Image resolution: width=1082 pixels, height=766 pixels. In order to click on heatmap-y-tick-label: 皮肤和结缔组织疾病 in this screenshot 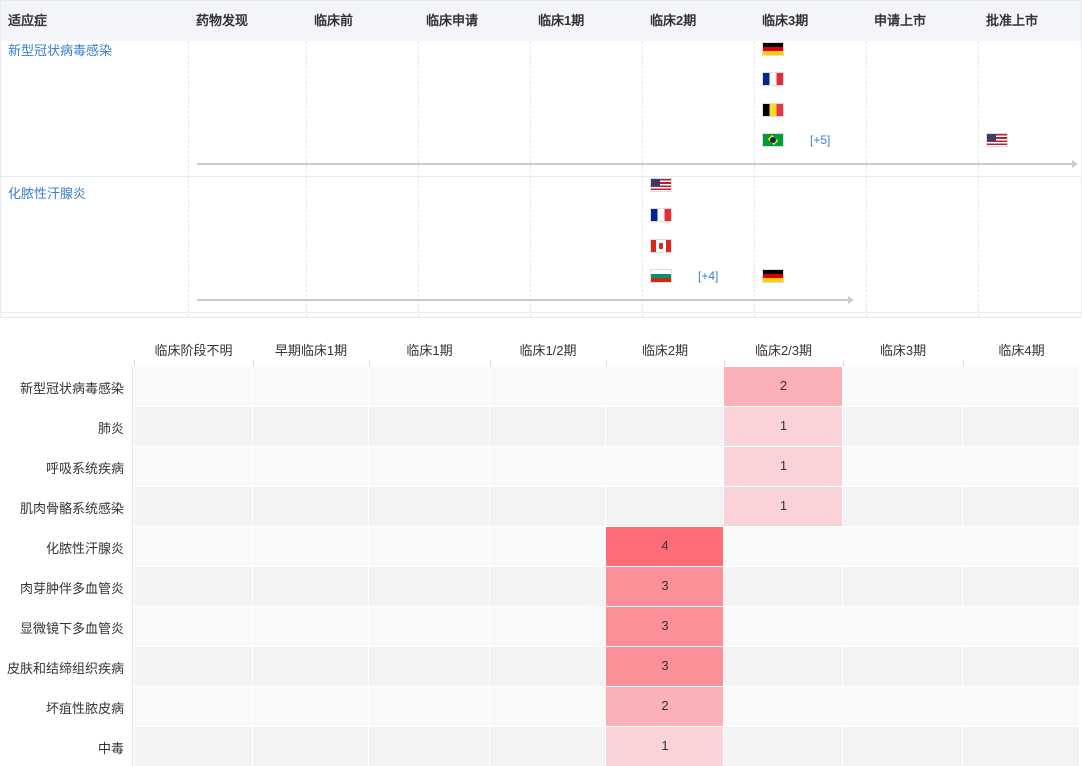, I will do `click(65, 668)`.